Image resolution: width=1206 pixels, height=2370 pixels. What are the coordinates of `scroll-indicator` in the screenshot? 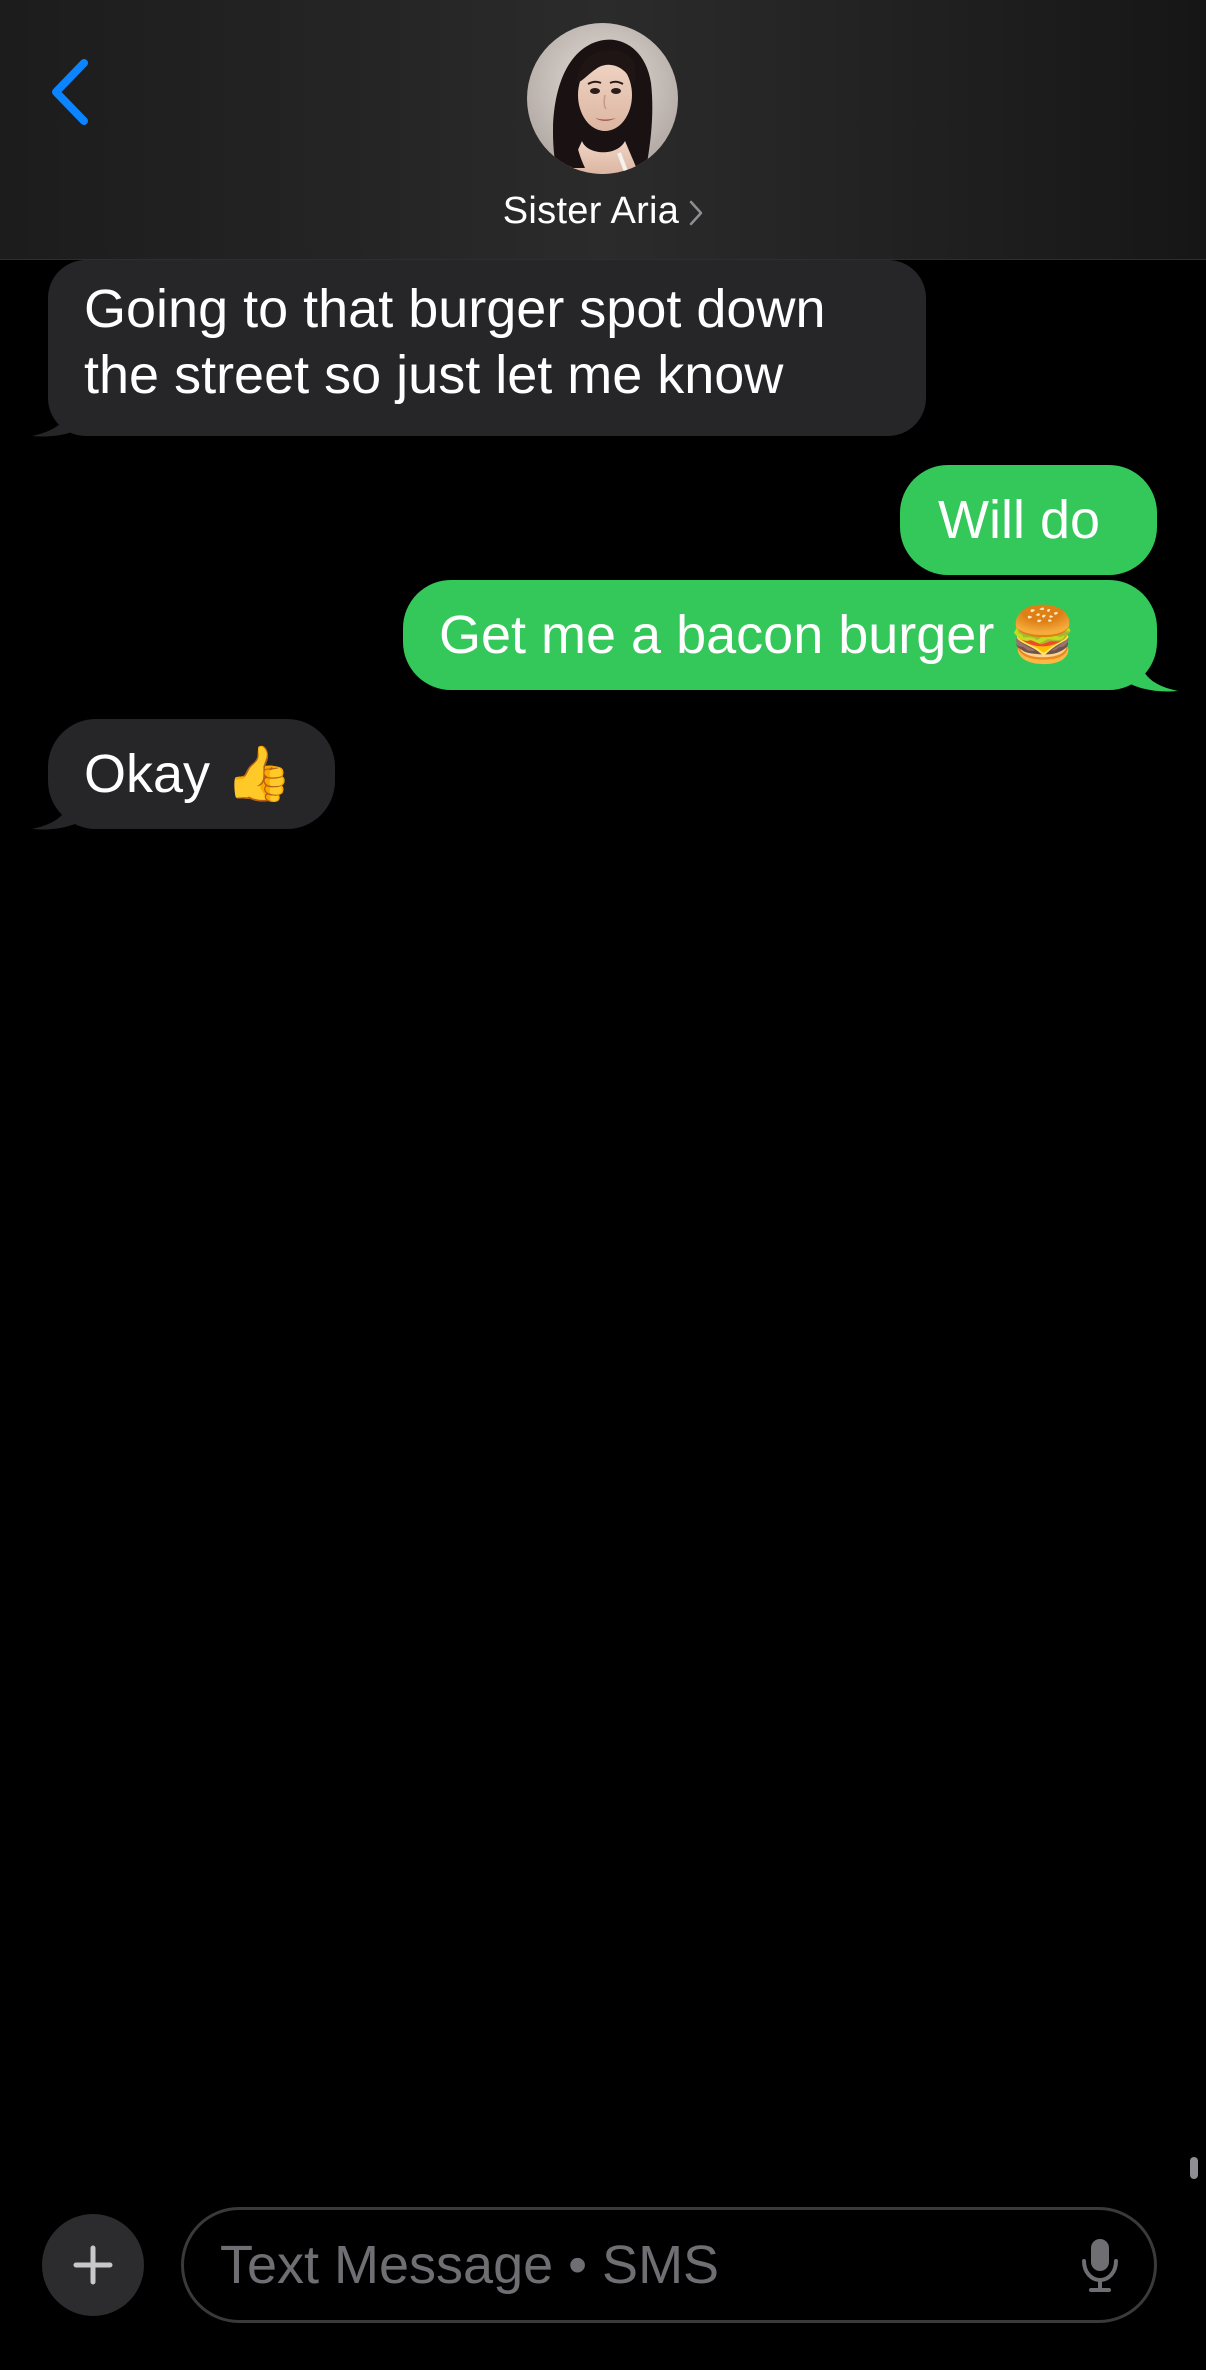 It's located at (1194, 2168).